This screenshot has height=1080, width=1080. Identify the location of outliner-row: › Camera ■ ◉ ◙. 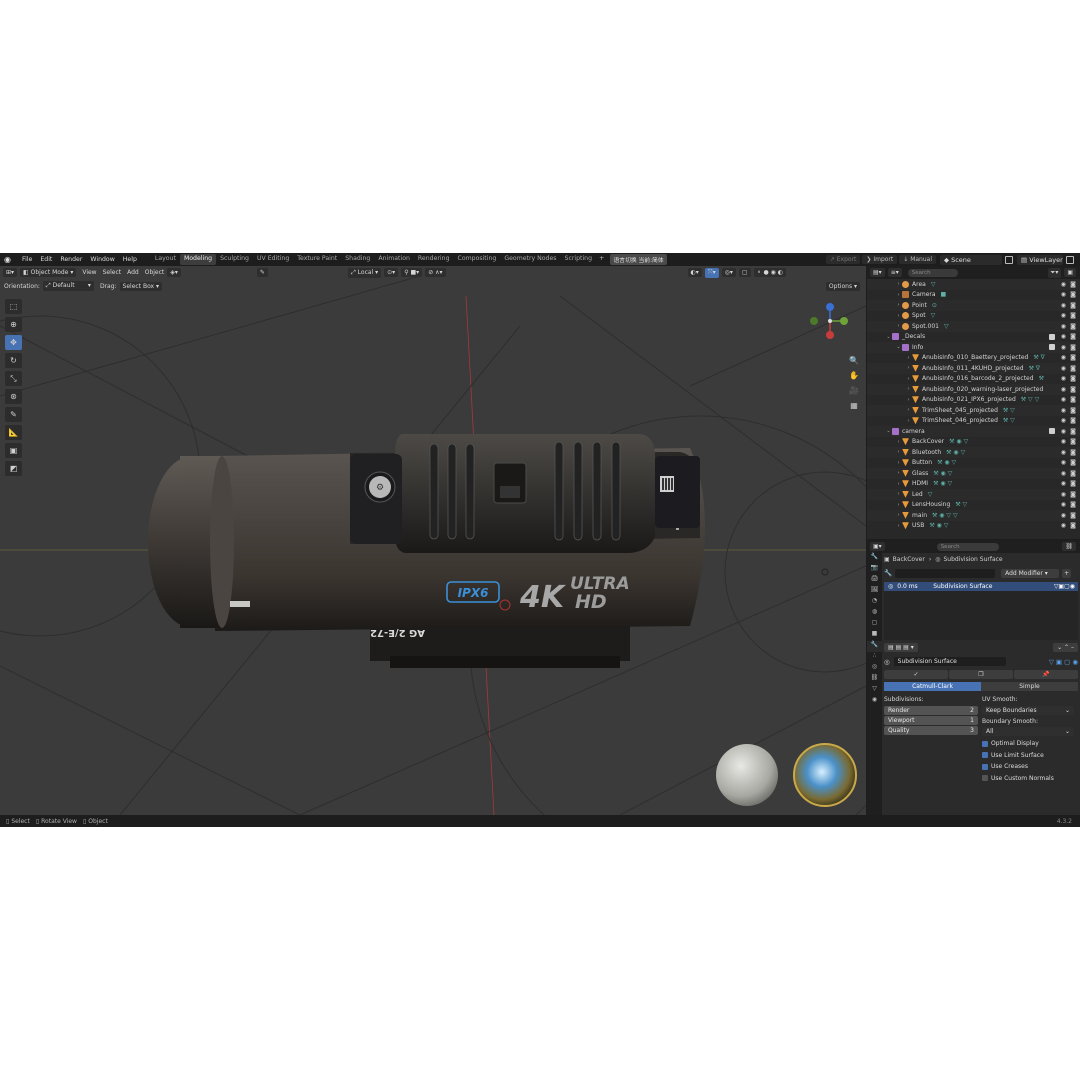
(973, 295).